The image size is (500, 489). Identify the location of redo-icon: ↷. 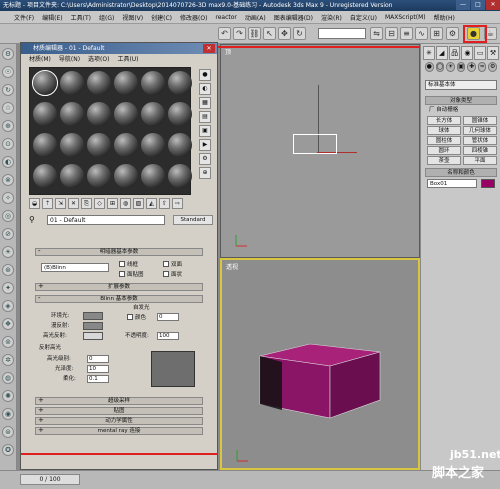
(239, 33).